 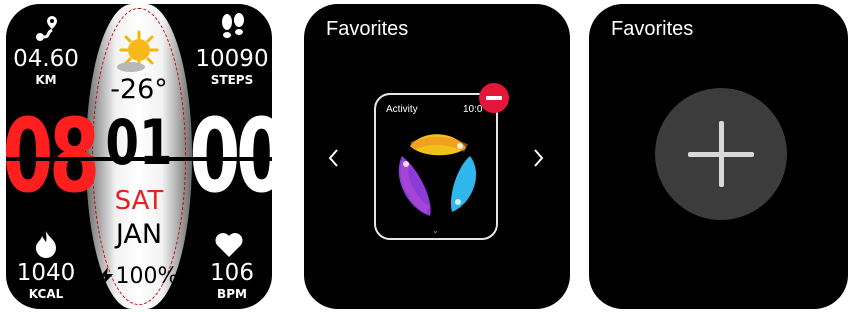 What do you see at coordinates (139, 201) in the screenshot?
I see `weekday: SAT` at bounding box center [139, 201].